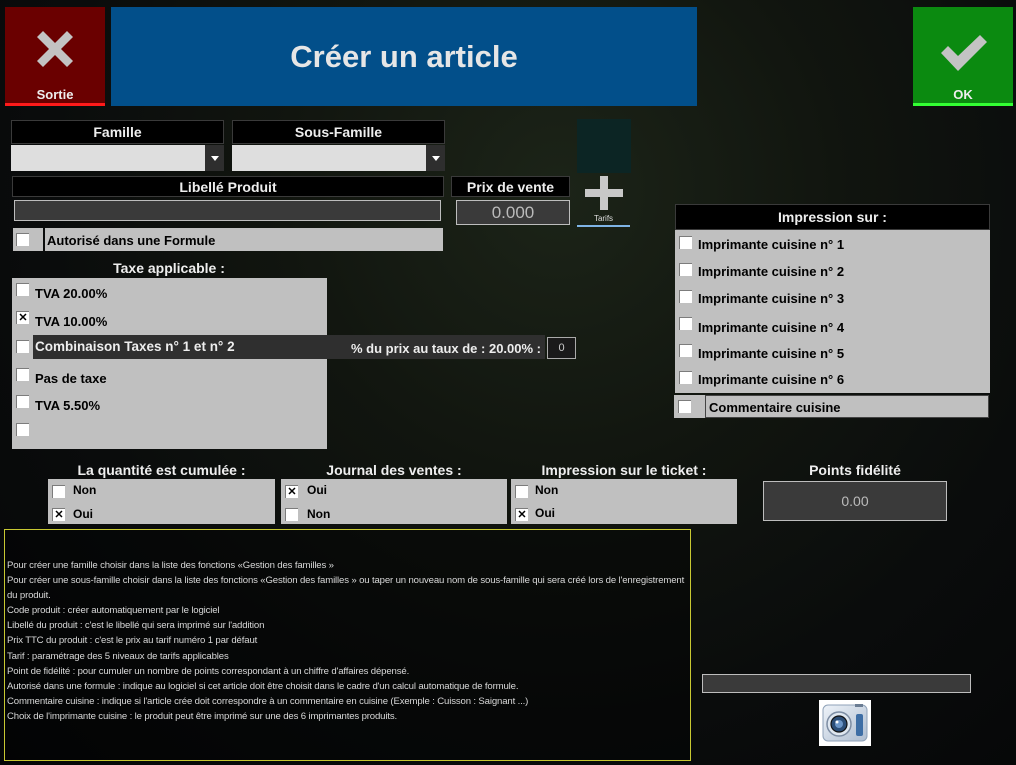 Image resolution: width=1016 pixels, height=765 pixels. I want to click on camera-button, so click(845, 723).